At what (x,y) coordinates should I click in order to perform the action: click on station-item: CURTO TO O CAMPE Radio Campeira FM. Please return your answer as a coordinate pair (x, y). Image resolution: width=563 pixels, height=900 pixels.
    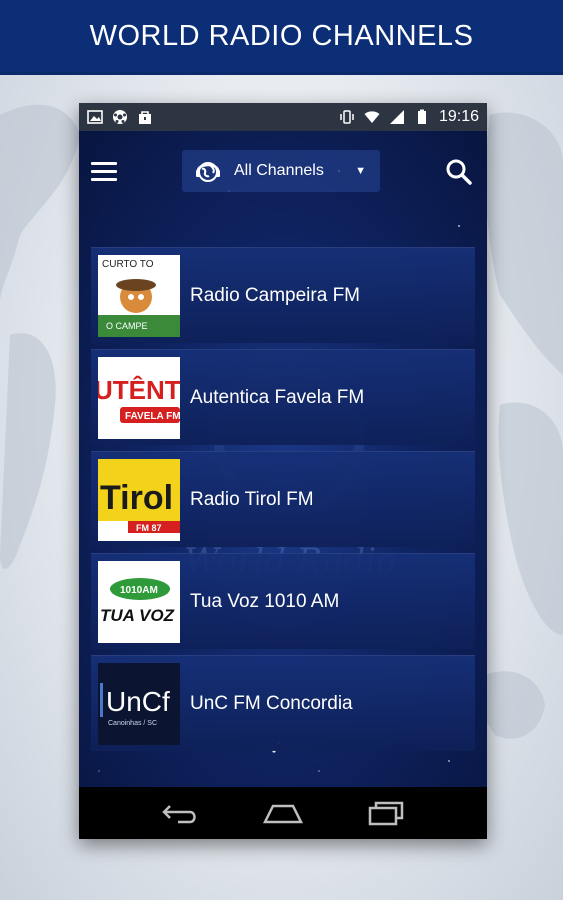
    Looking at the image, I should click on (283, 295).